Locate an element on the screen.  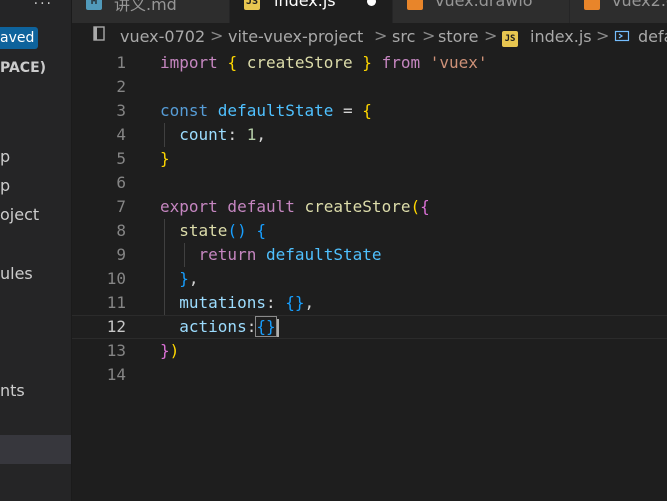
js-icon: JS is located at coordinates (510, 37).